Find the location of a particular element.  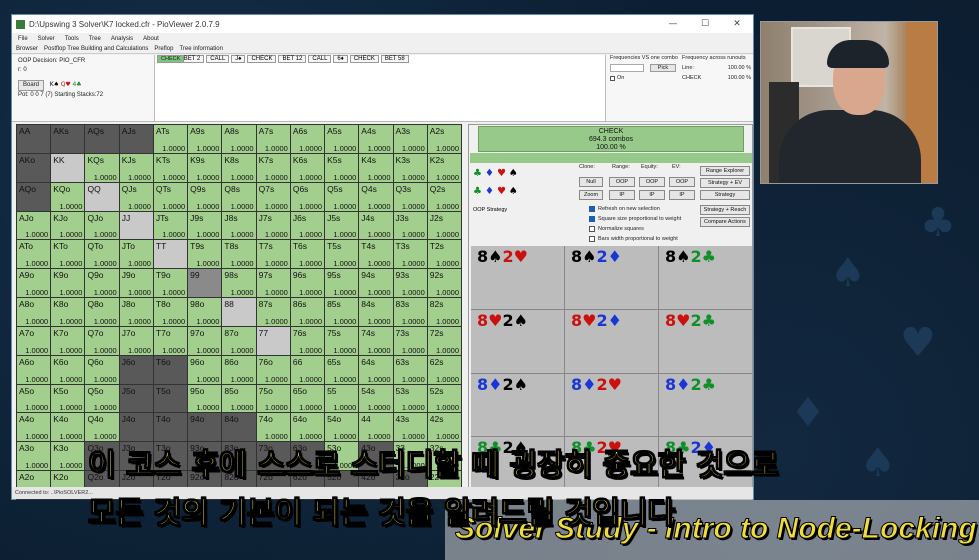

bars-width-checkbox: Bars width proportional to weight is located at coordinates (633, 239).